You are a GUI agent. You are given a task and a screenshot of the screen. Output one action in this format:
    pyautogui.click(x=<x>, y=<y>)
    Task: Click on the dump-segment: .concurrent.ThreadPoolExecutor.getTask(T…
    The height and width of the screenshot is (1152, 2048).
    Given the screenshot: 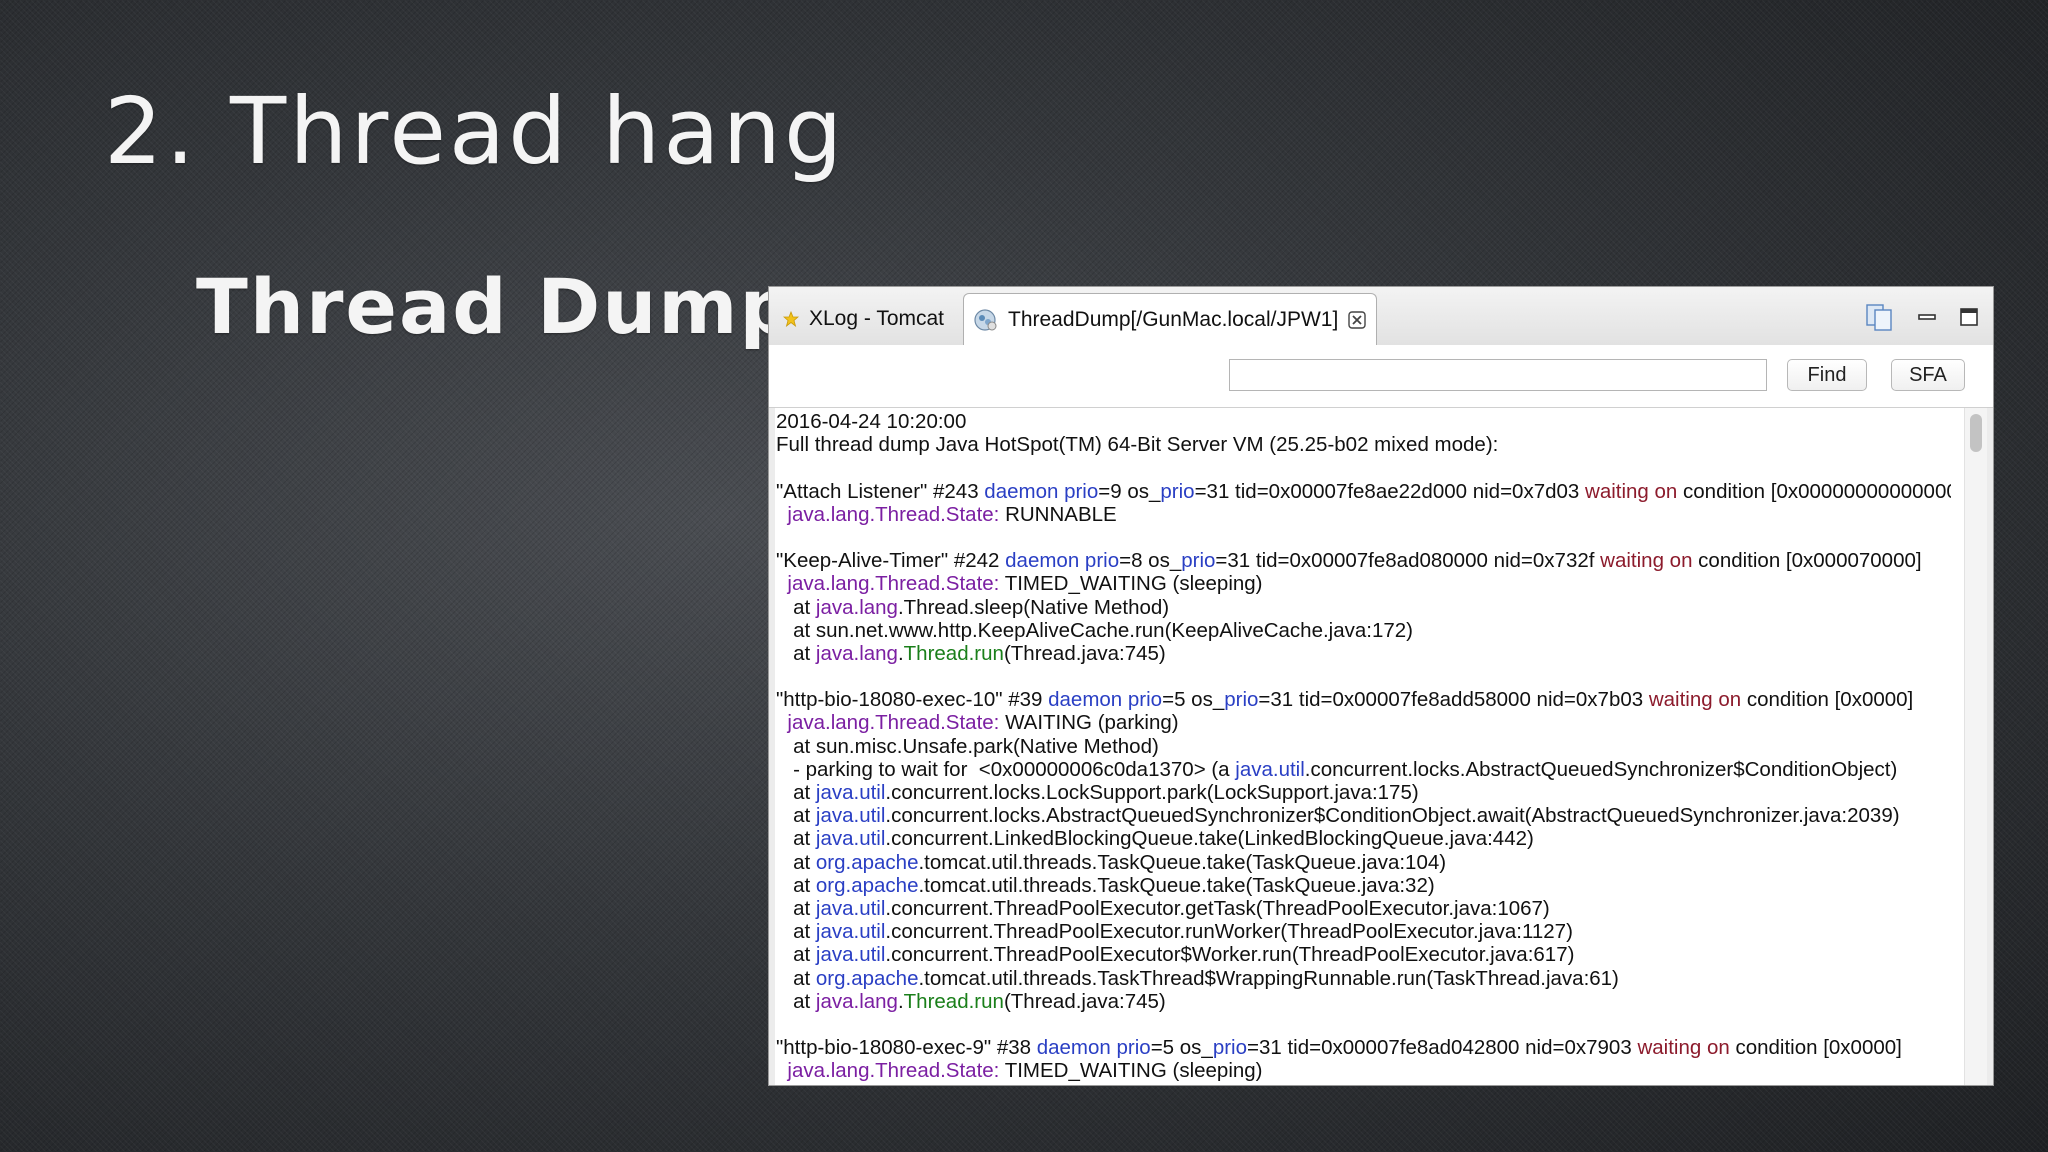 What is the action you would take?
    pyautogui.click(x=1217, y=908)
    